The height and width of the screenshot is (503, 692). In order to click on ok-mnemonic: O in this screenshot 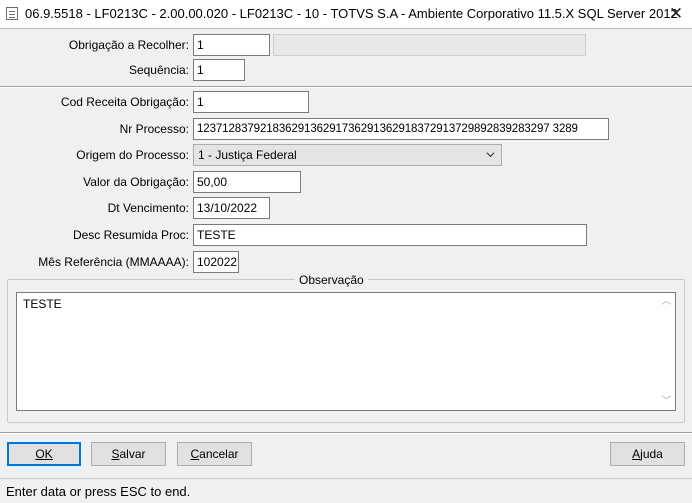, I will do `click(40, 454)`.